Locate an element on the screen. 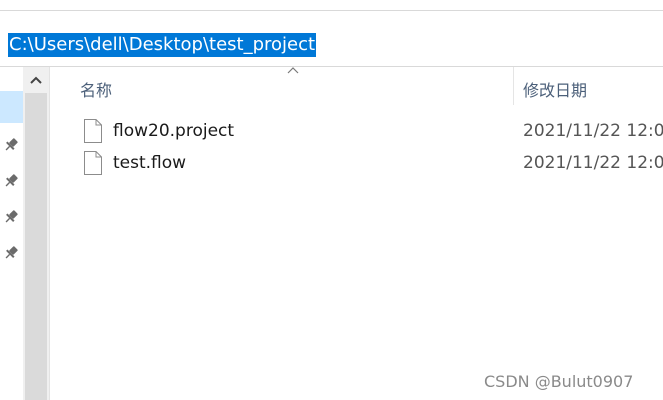 The image size is (663, 400). chevron-up-icon is located at coordinates (36, 80).